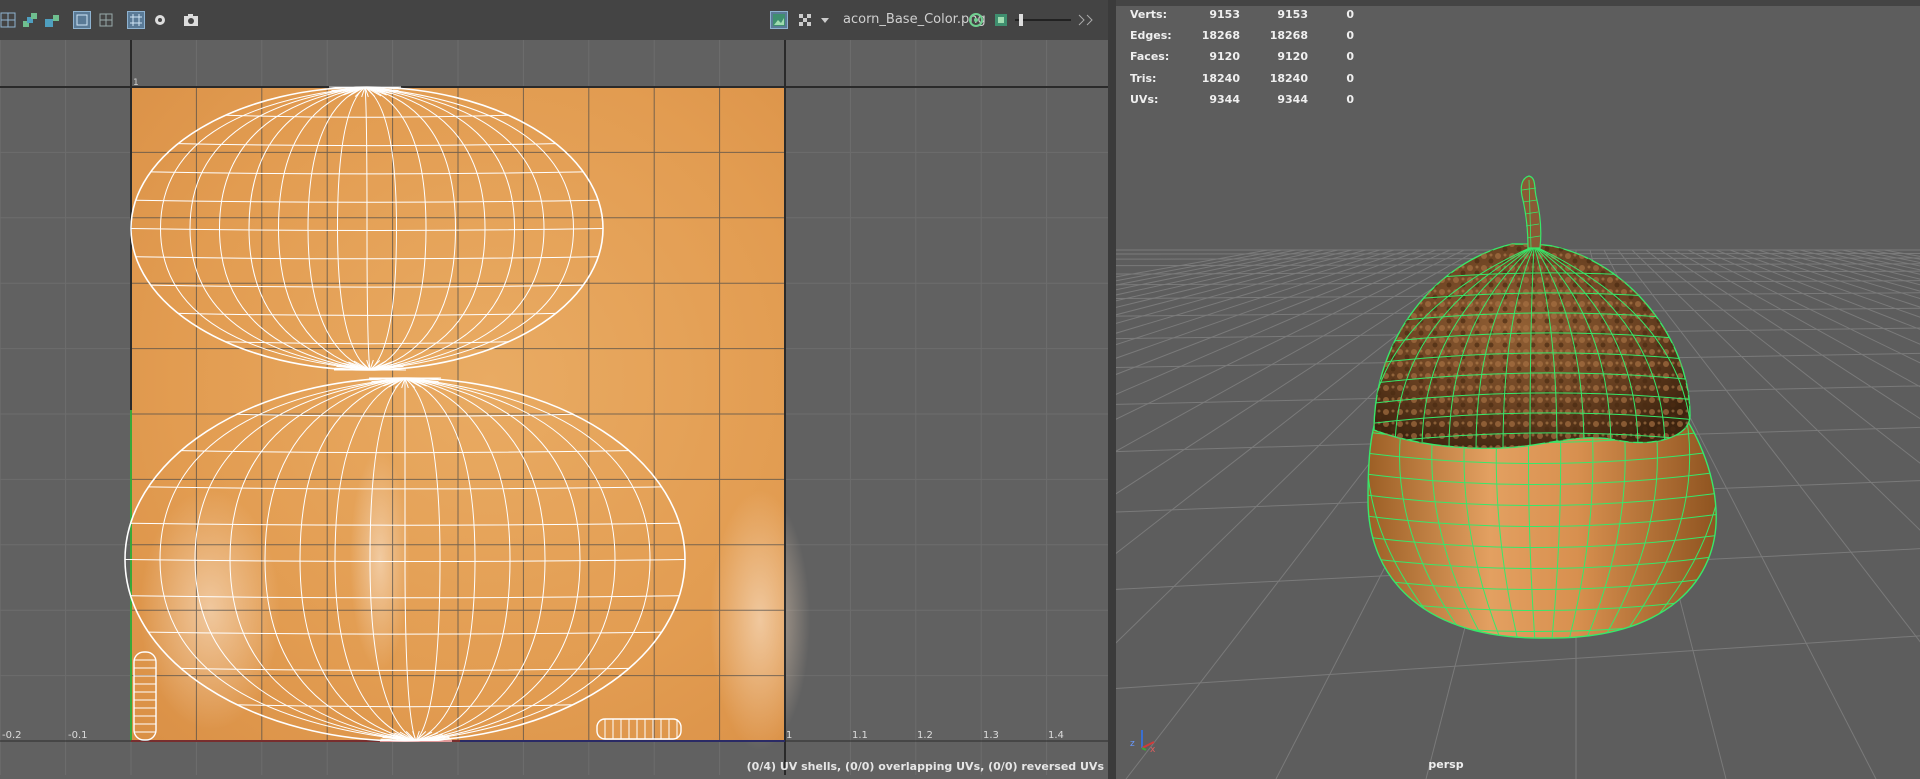  What do you see at coordinates (106, 20) in the screenshot?
I see `texture-borders-icon` at bounding box center [106, 20].